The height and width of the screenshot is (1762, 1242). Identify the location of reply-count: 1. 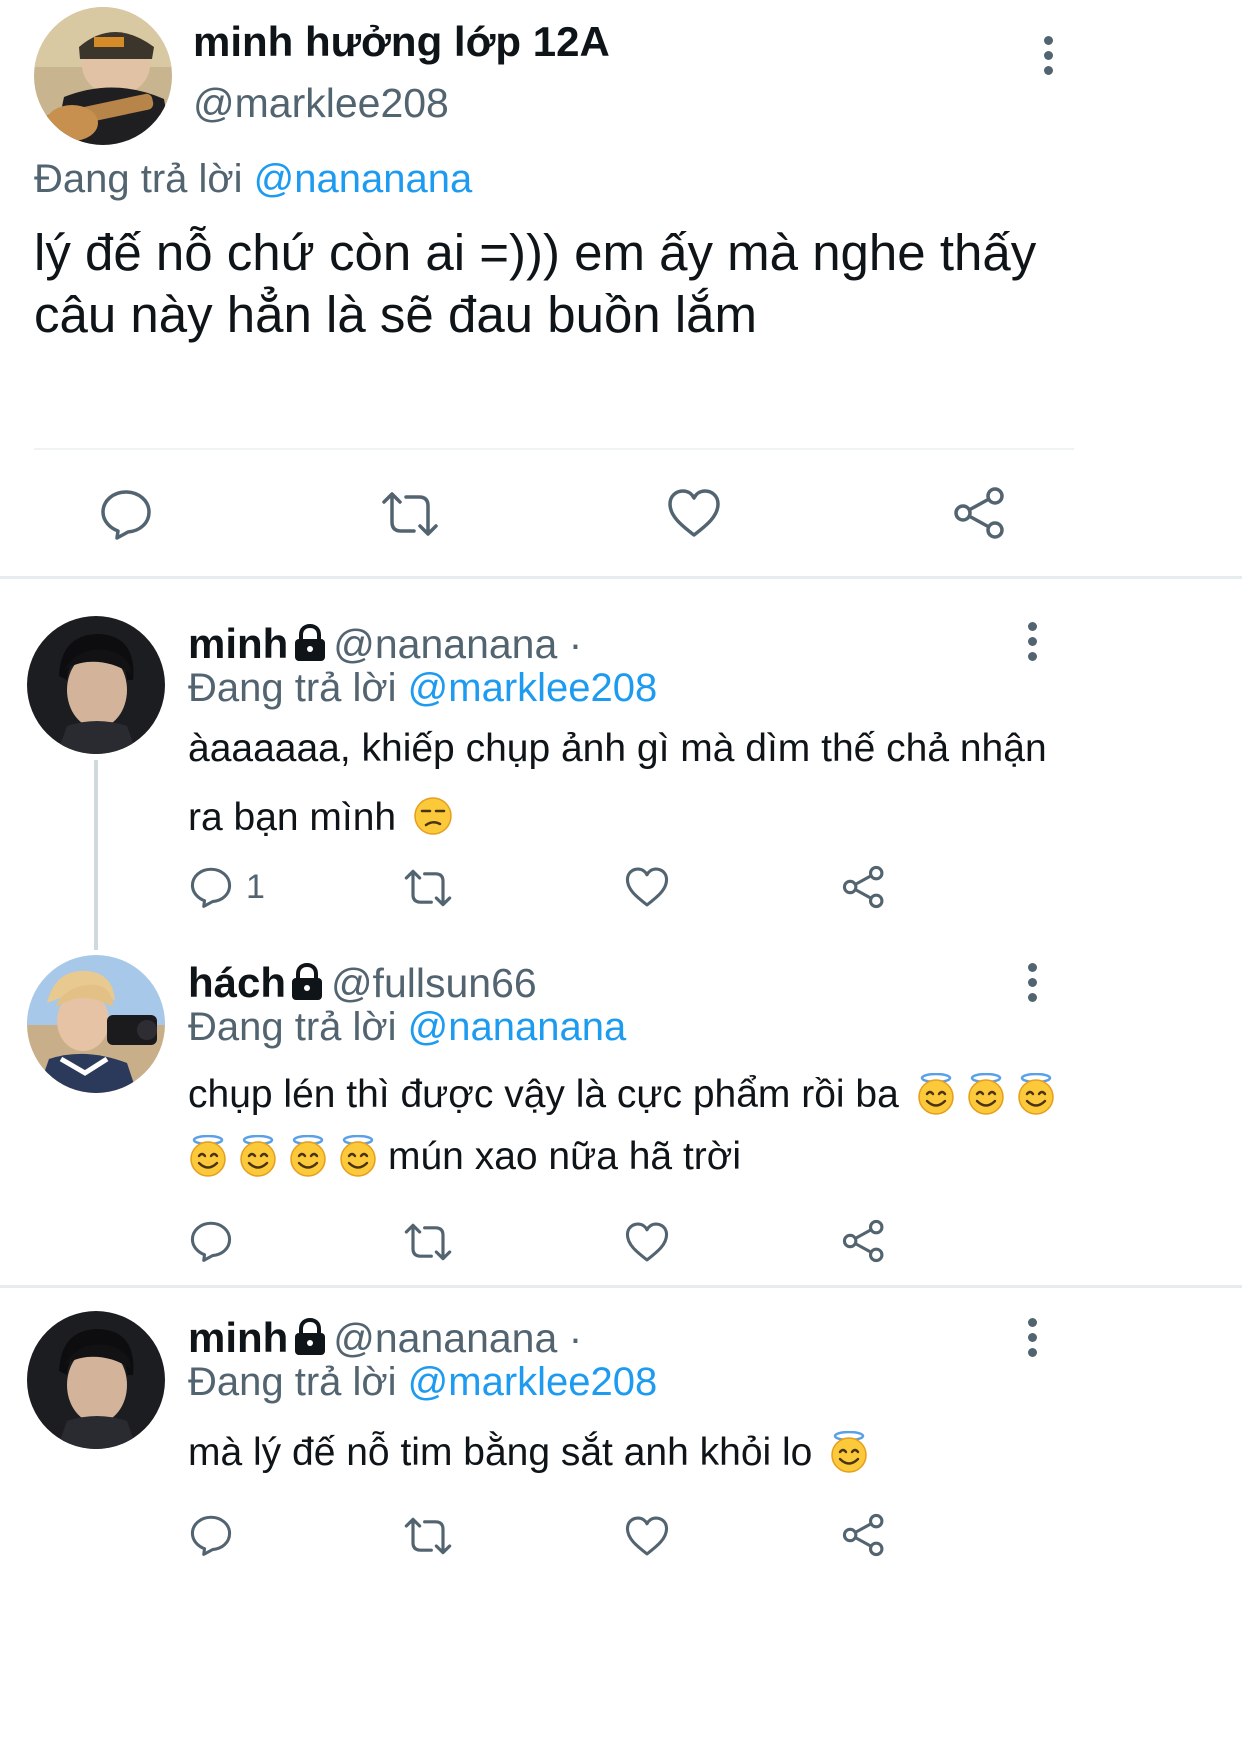
(255, 886).